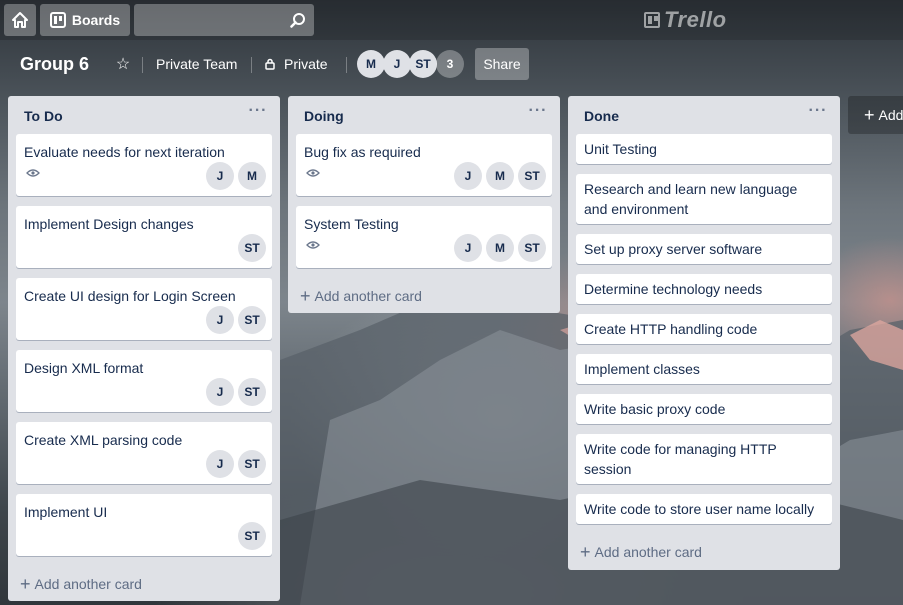  What do you see at coordinates (673, 249) in the screenshot?
I see `card-title: Set up proxy server software` at bounding box center [673, 249].